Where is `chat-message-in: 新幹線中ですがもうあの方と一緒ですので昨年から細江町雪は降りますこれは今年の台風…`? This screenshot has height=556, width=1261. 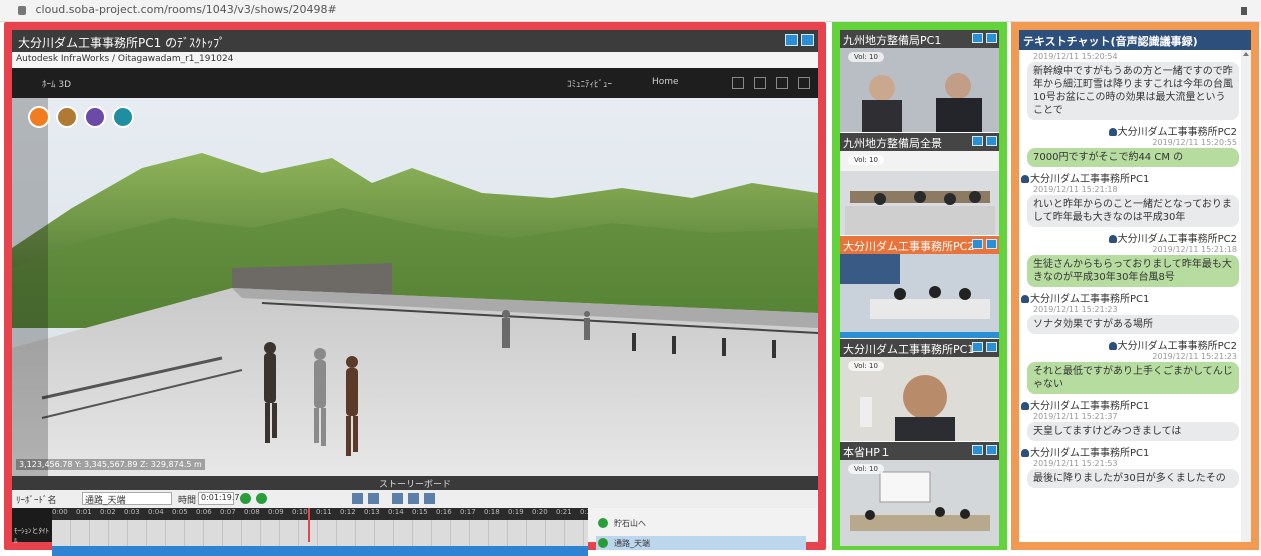
chat-message-in: 新幹線中ですがもうあの方と一緒ですので昨年から細江町雪は降りますこれは今年の台風… is located at coordinates (1133, 91).